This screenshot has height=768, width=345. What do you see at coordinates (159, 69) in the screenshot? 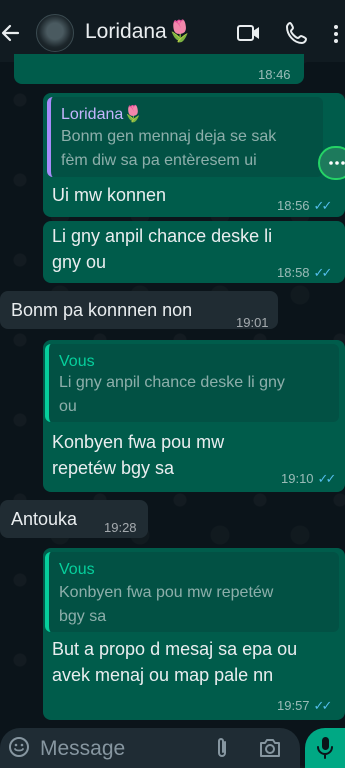
I see `message-bubble-outgoing: 18:46` at bounding box center [159, 69].